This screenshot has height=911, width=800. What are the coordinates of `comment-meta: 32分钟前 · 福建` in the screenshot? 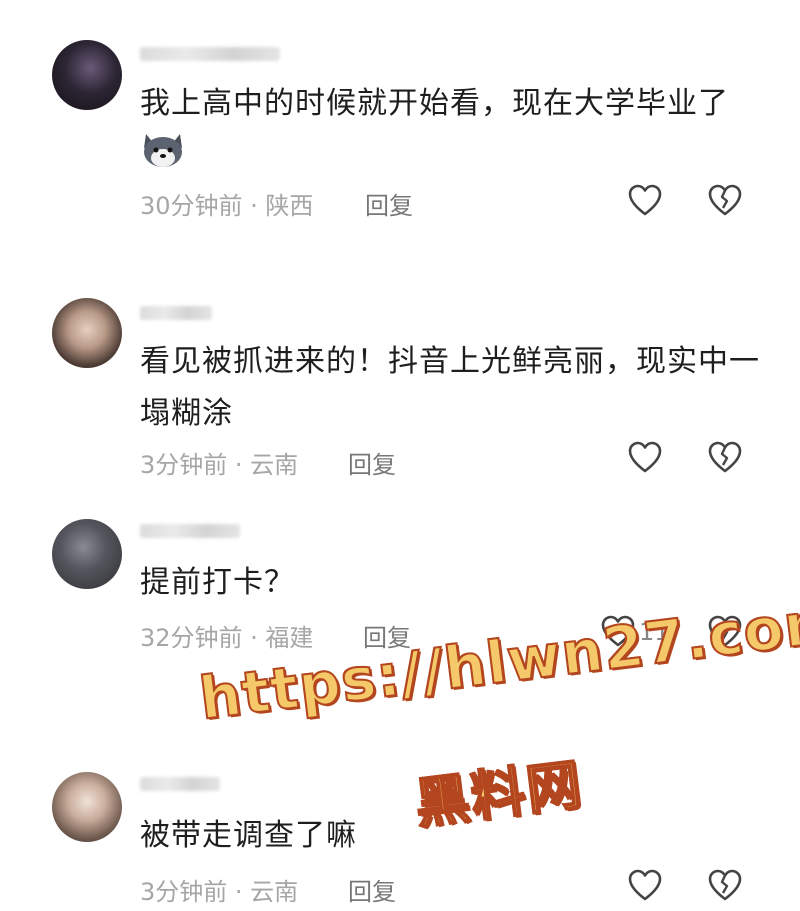 It's located at (227, 638).